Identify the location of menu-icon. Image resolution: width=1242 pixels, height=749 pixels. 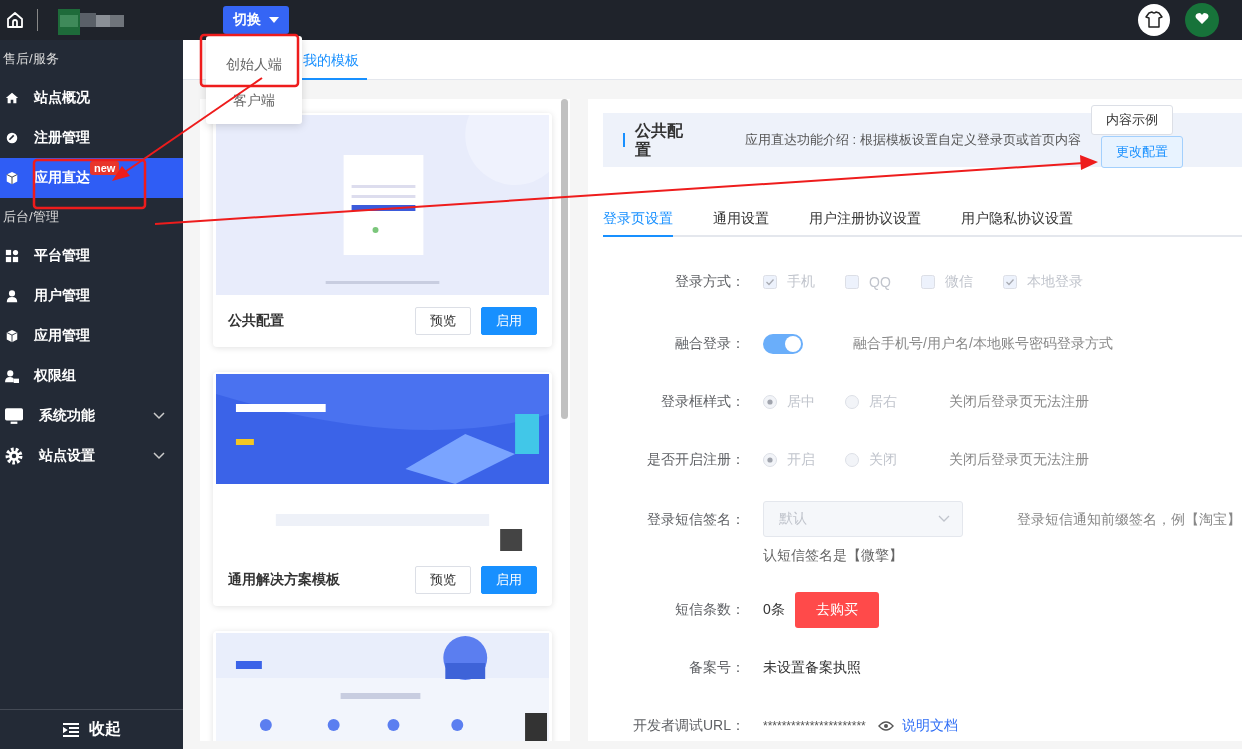
(70, 729).